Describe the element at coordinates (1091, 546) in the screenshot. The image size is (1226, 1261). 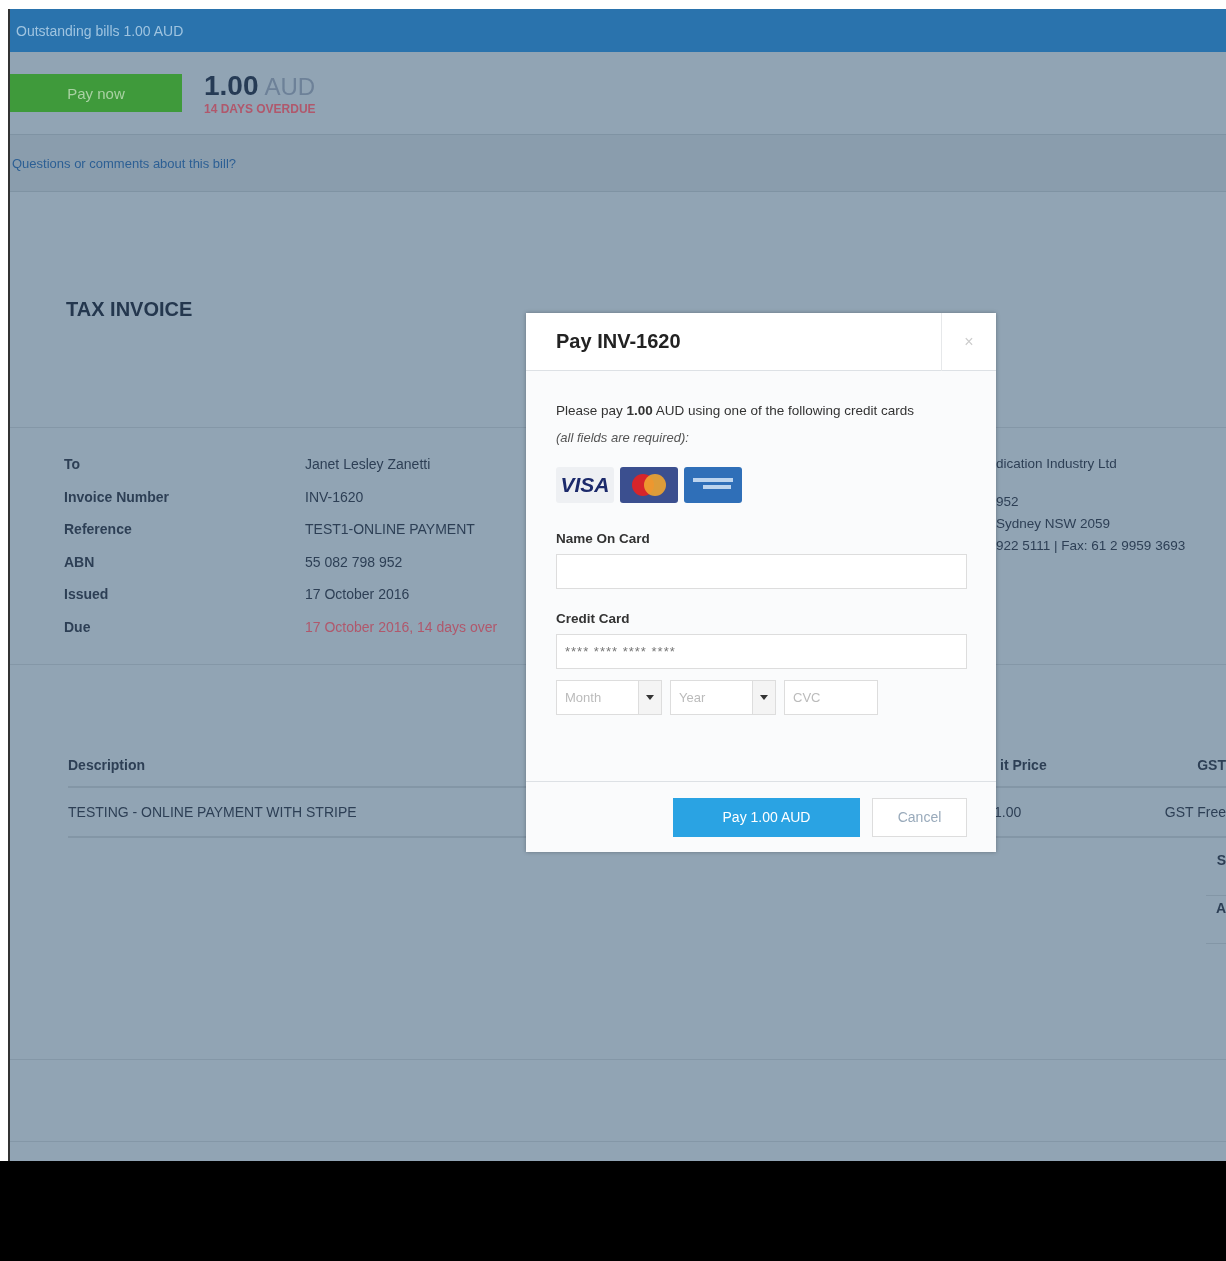
I see `sender-detail: 922 5111 | Fax: 61 2 9959 3693` at that location.